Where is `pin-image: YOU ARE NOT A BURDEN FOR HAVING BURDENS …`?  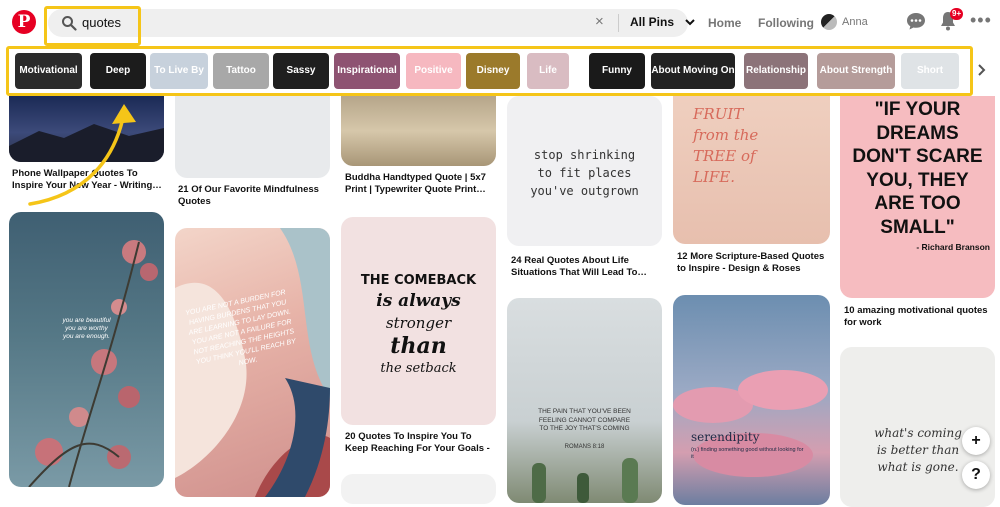 pin-image: YOU ARE NOT A BURDEN FOR HAVING BURDENS … is located at coordinates (252, 362).